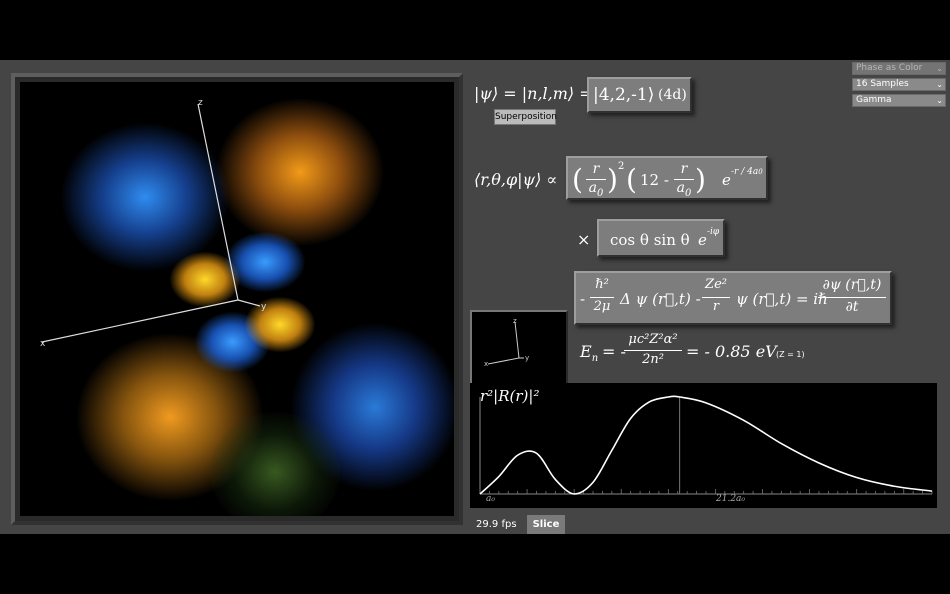  What do you see at coordinates (672, 95) in the screenshot?
I see `ket-orbital-label: (4d)` at bounding box center [672, 95].